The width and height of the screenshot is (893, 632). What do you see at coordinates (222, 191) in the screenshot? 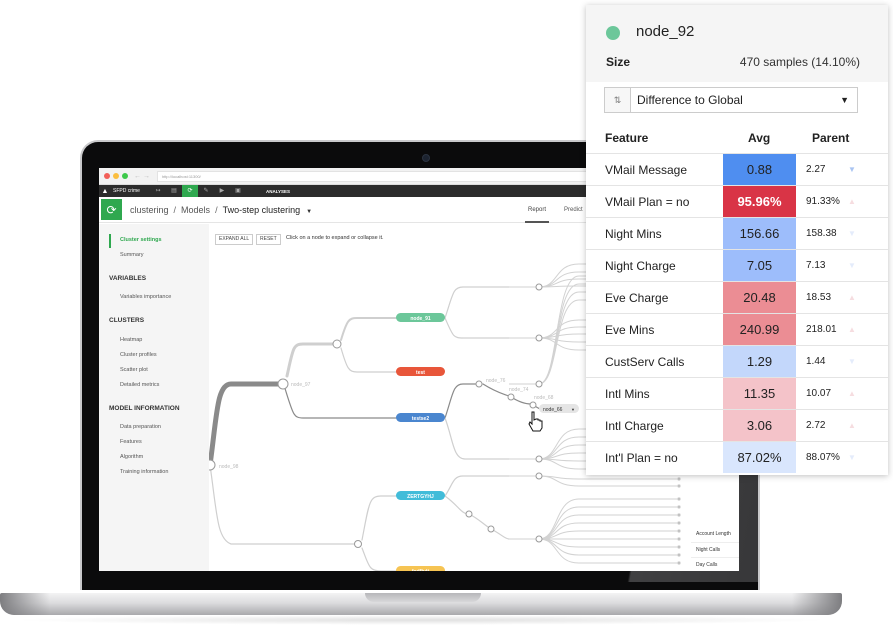
I see `play-icon: ▶` at bounding box center [222, 191].